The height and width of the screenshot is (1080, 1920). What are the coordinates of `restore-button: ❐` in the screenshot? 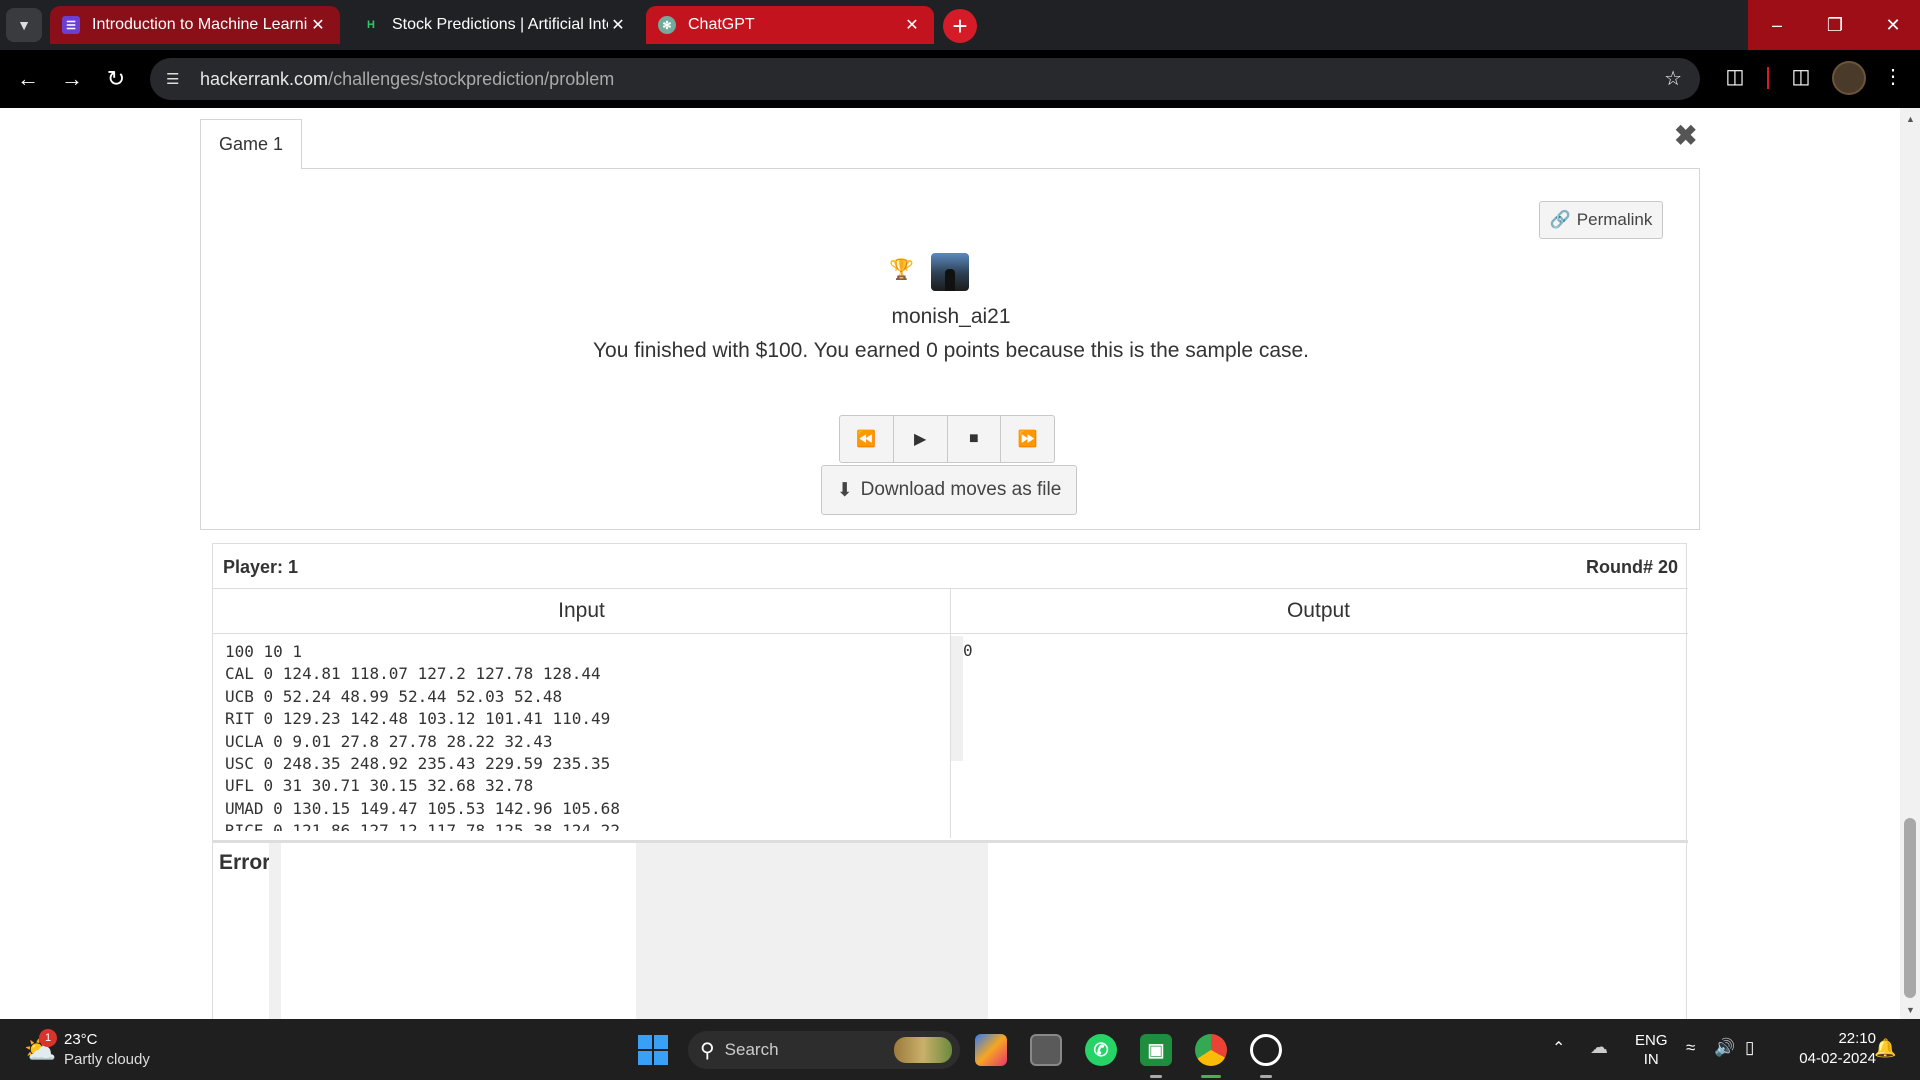 It's located at (1835, 25).